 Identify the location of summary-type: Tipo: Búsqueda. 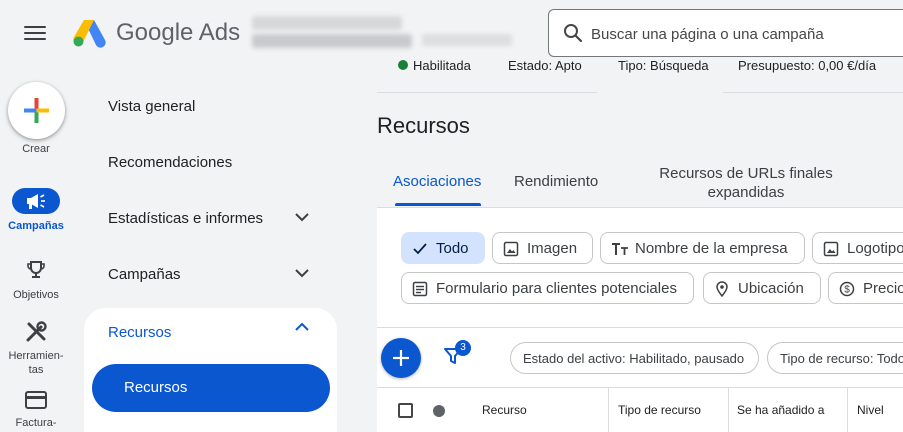
(663, 65).